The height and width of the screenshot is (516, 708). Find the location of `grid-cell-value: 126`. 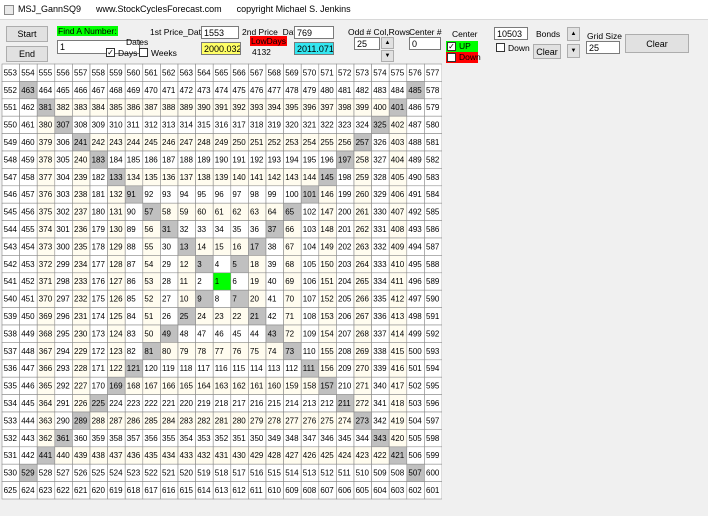

grid-cell-value: 126 is located at coordinates (116, 299).